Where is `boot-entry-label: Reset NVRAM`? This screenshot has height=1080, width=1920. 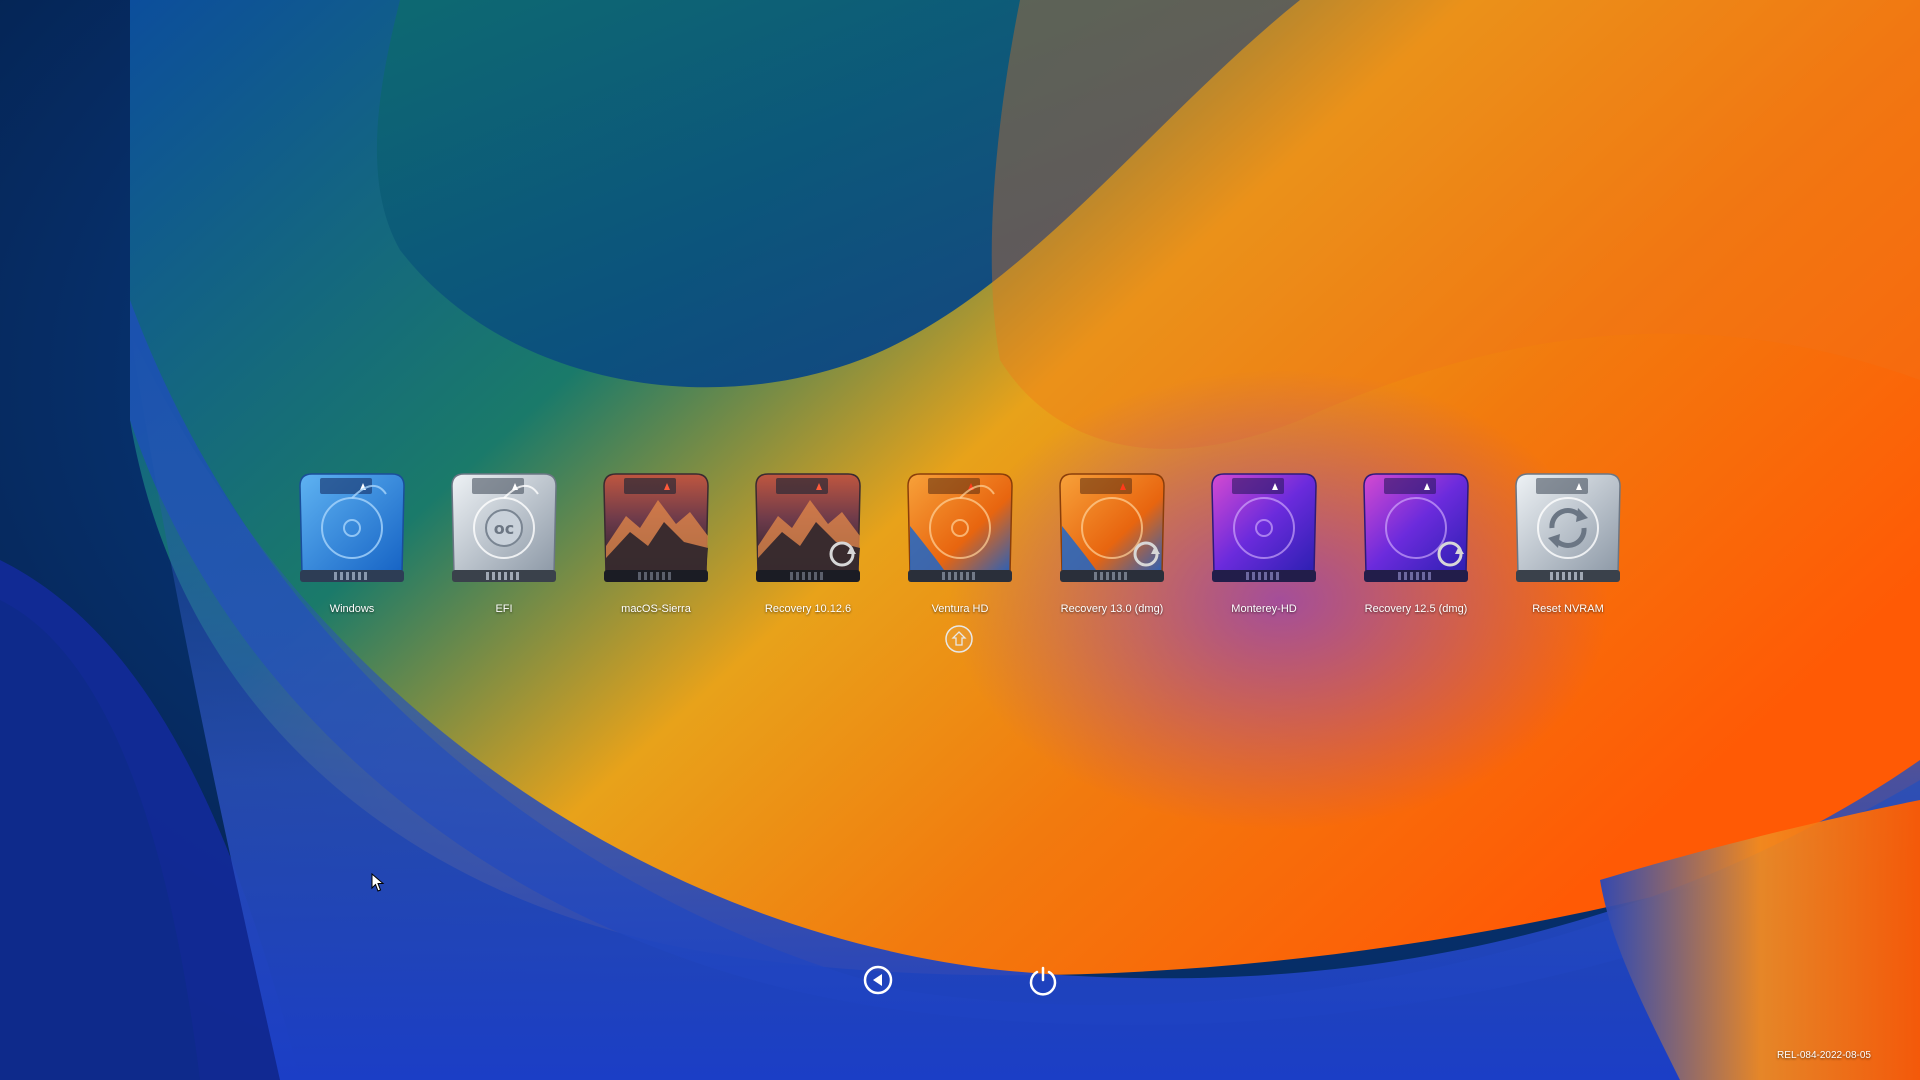
boot-entry-label: Reset NVRAM is located at coordinates (1568, 609).